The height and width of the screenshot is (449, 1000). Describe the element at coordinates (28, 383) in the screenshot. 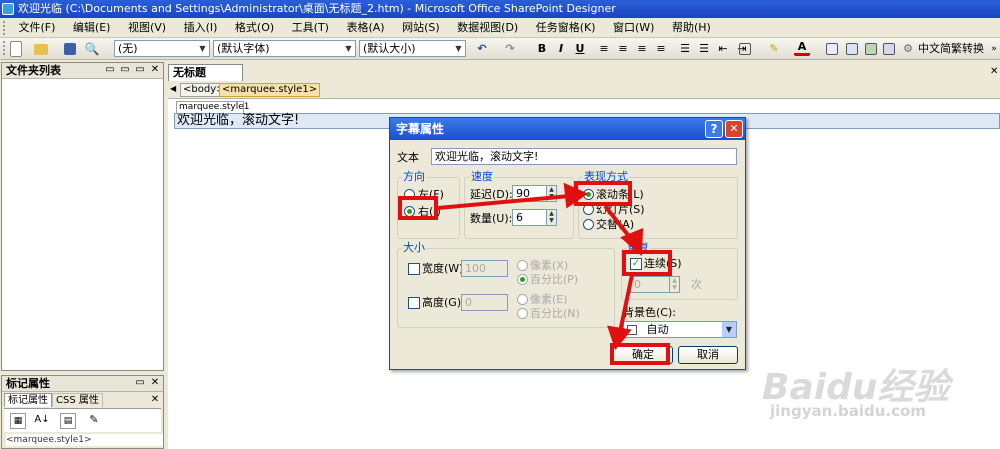

I see `tag-properties-title: 标记属性` at that location.